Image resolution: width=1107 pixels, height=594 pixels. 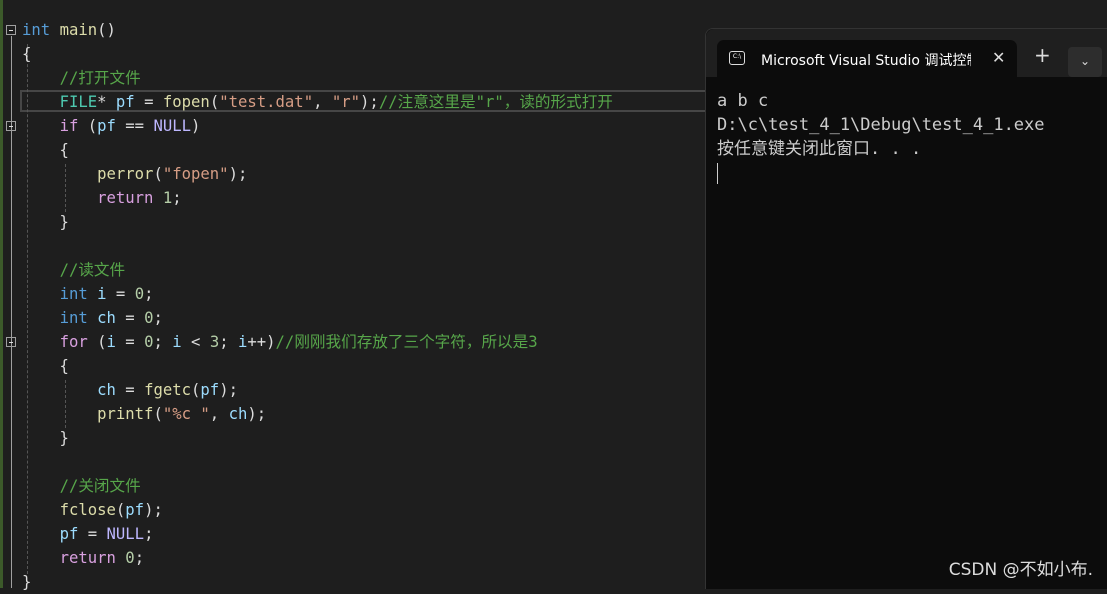 What do you see at coordinates (195, 174) in the screenshot?
I see `code-token: "fopen"` at bounding box center [195, 174].